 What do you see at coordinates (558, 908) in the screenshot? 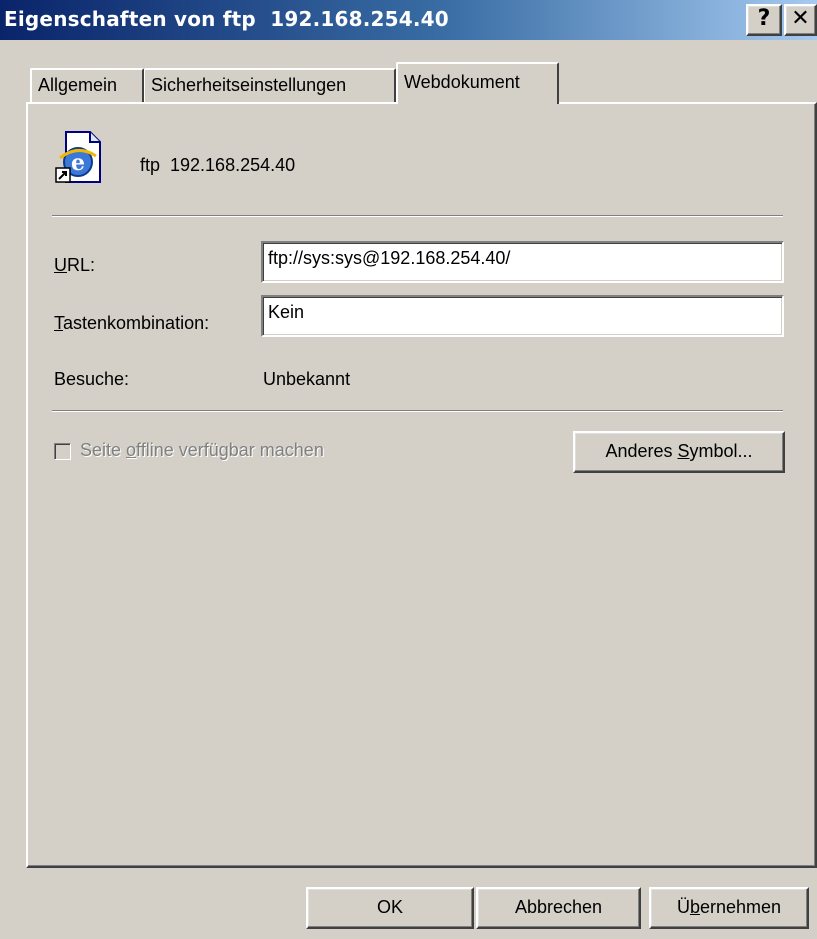
I see `cancel-button: Abbrechen` at bounding box center [558, 908].